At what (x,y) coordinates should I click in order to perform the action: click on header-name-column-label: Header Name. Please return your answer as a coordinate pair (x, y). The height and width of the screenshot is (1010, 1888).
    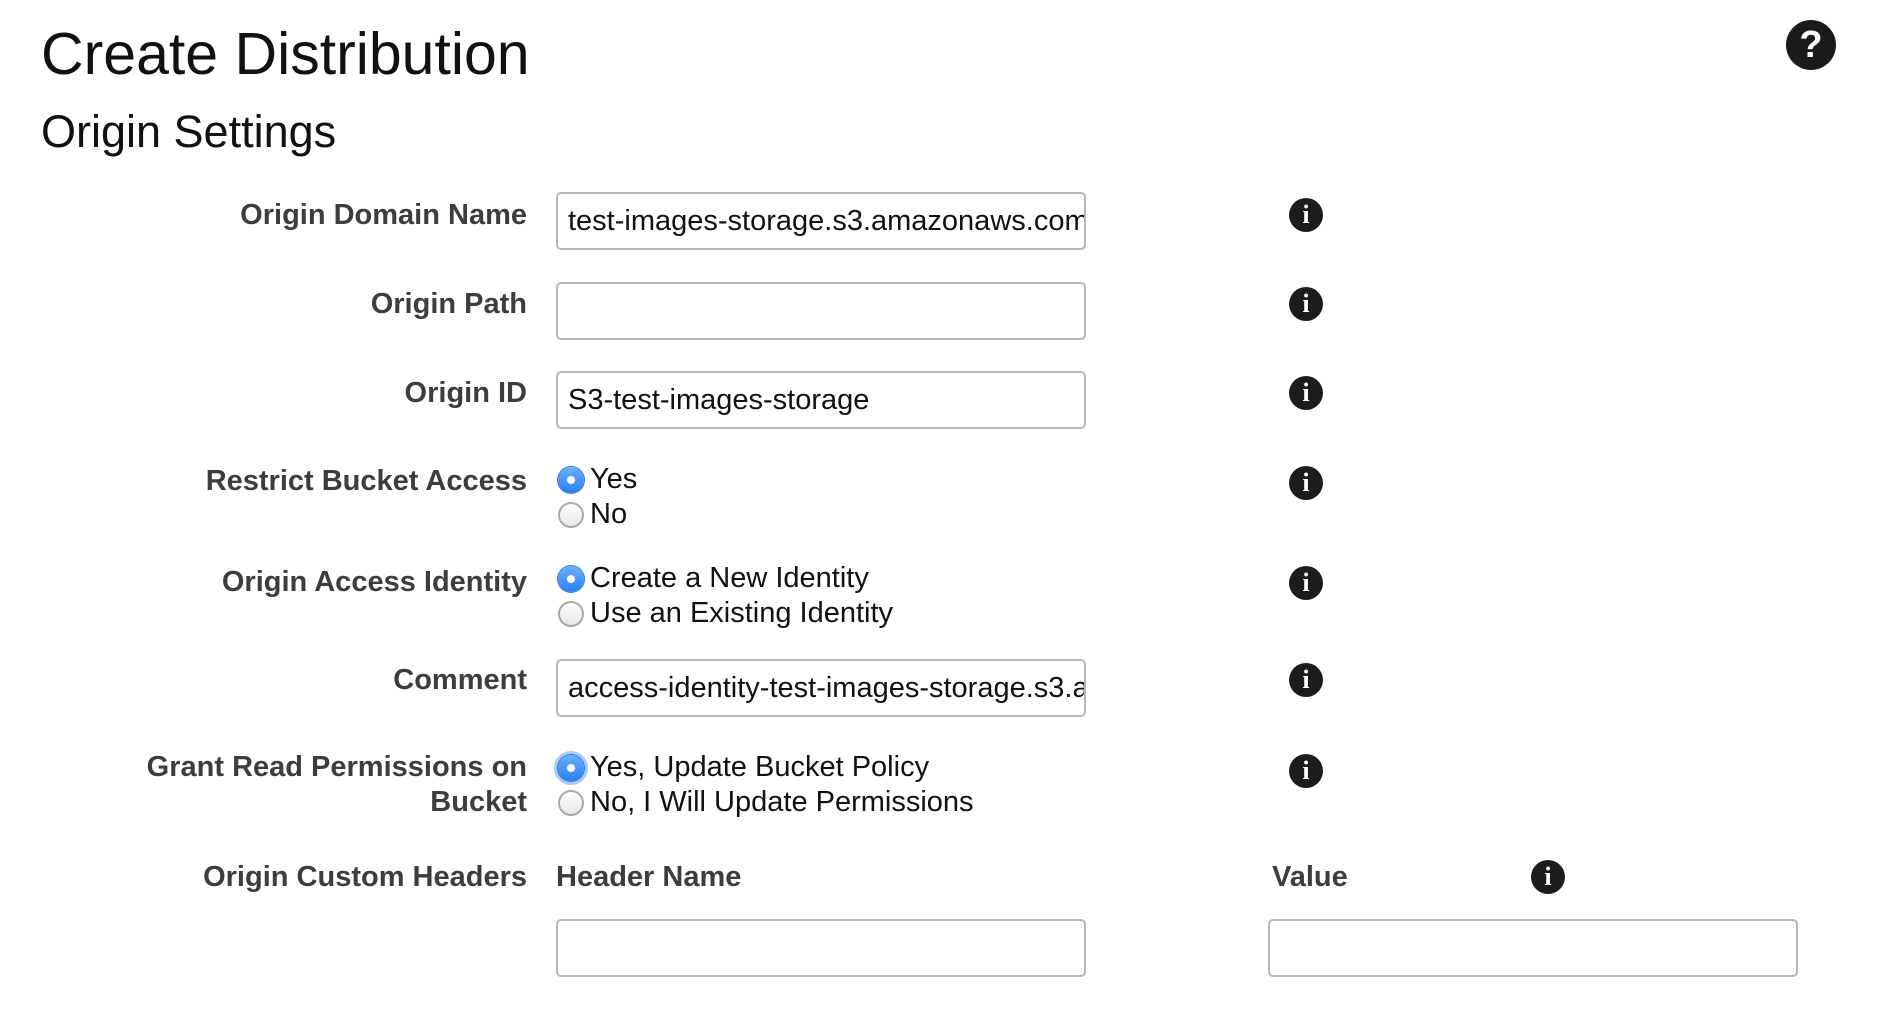
    Looking at the image, I should click on (649, 877).